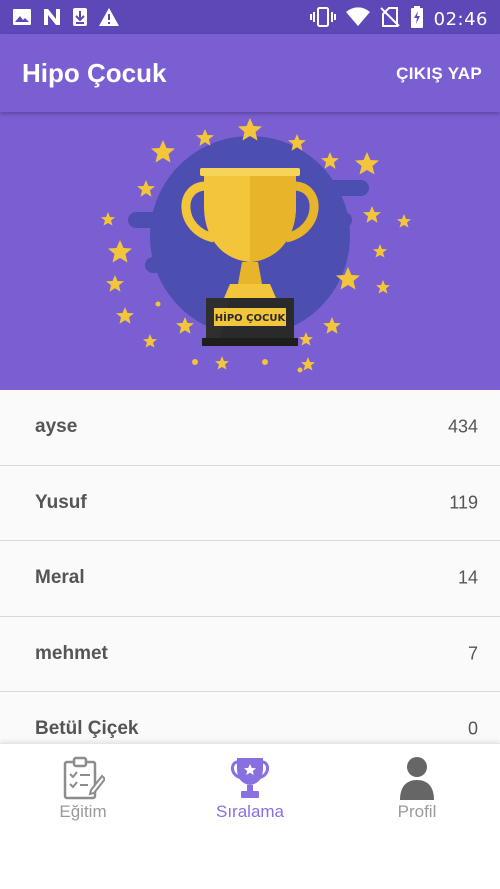 This screenshot has height=889, width=500. I want to click on clipboard-icon, so click(84, 780).